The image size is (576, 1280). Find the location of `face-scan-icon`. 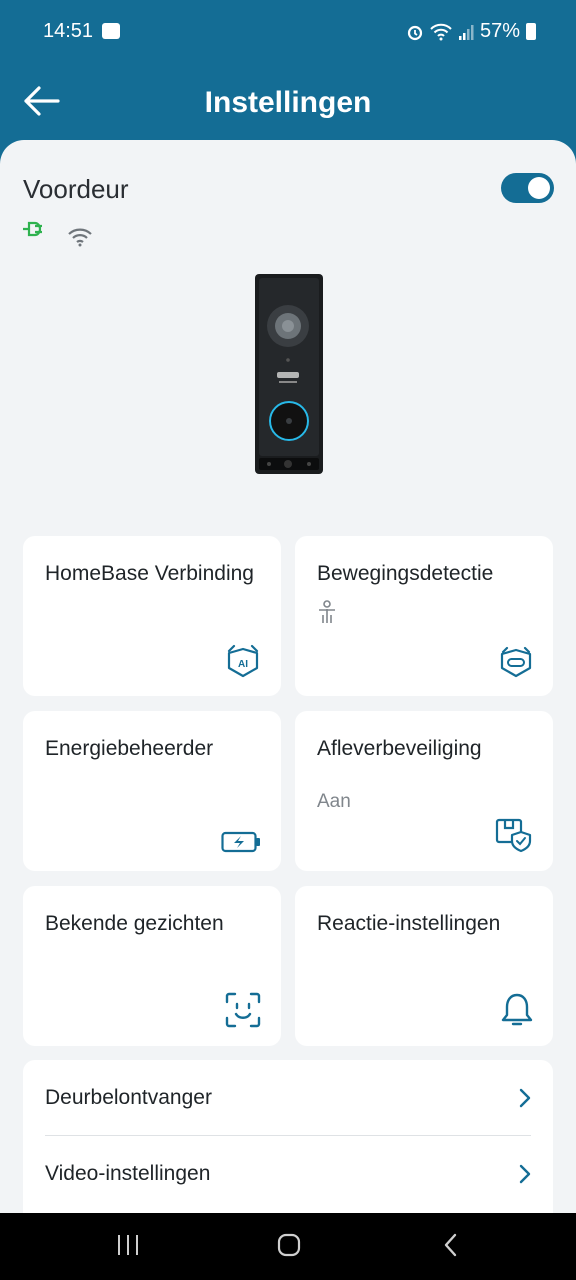

face-scan-icon is located at coordinates (243, 1010).